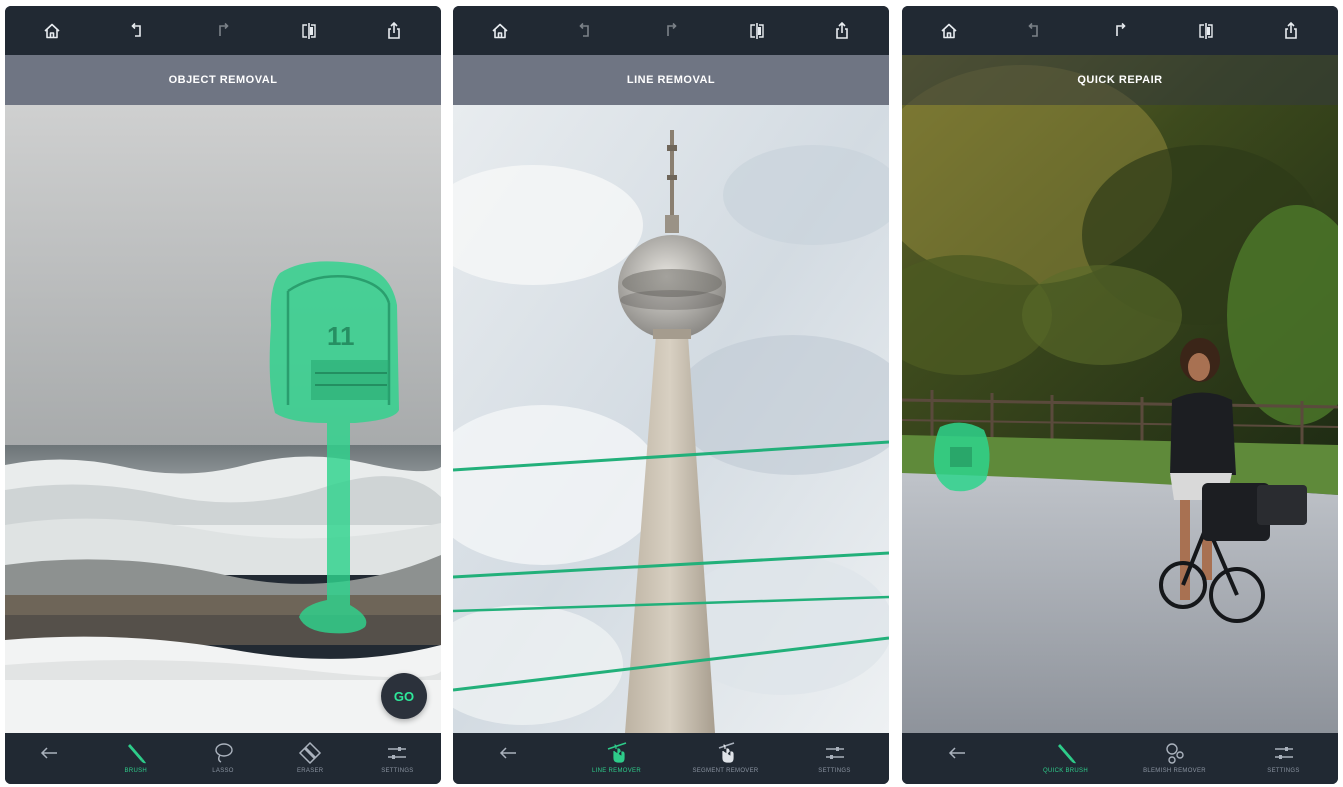 This screenshot has width=1343, height=787. I want to click on mode-title-bar: OBJECT REMOVAL, so click(223, 80).